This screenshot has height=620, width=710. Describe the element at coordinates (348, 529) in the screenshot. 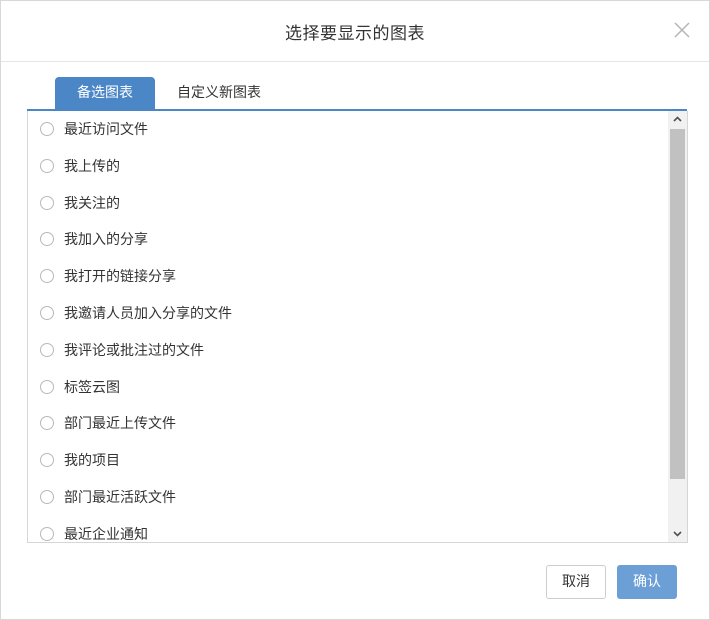

I see `list-item: 最近企业通知` at that location.